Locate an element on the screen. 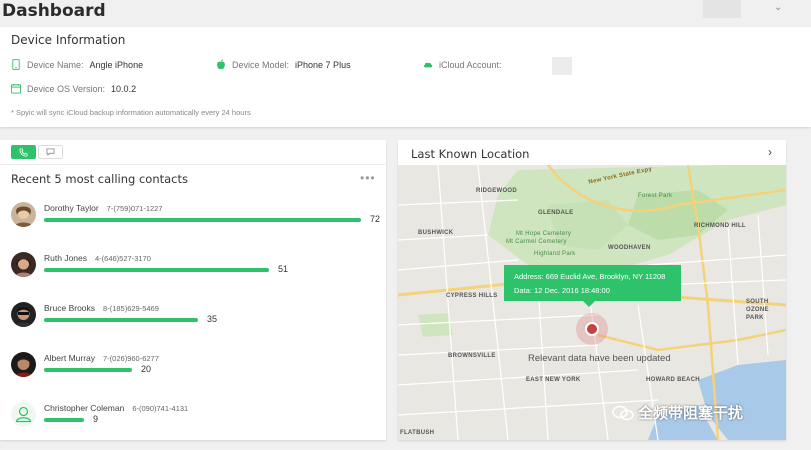  call-count: 72 is located at coordinates (375, 219).